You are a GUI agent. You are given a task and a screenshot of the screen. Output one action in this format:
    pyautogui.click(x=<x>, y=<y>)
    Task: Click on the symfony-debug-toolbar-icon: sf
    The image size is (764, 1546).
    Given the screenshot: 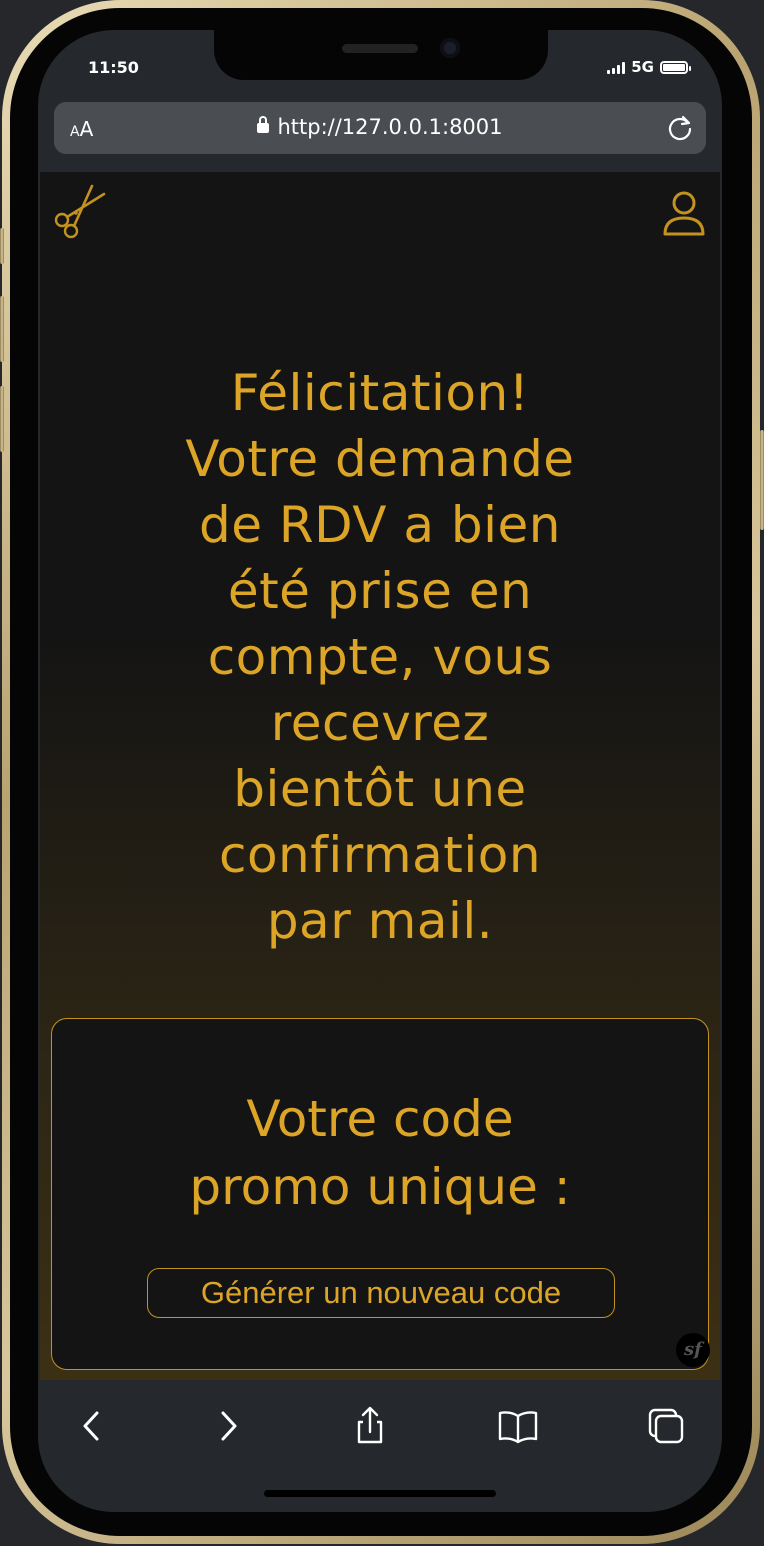 What is the action you would take?
    pyautogui.click(x=693, y=1350)
    